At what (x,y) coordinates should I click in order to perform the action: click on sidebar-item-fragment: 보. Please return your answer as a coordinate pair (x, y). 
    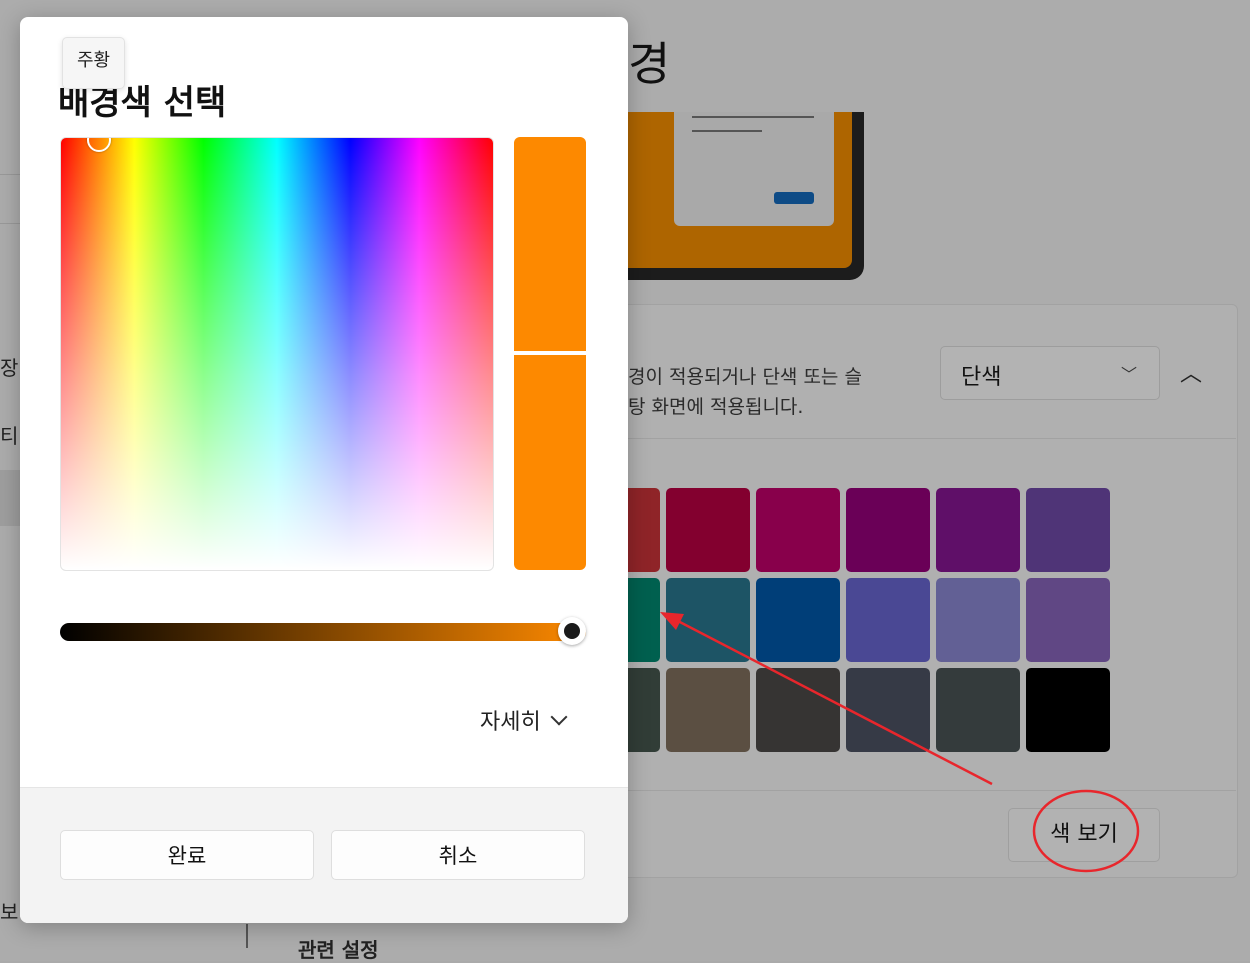
    Looking at the image, I should click on (9, 912).